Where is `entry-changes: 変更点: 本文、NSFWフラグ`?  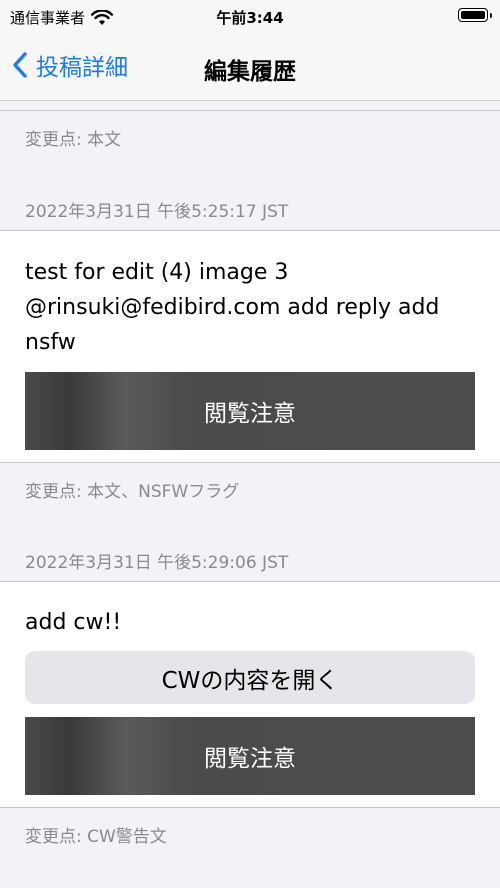 entry-changes: 変更点: 本文、NSFWフラグ is located at coordinates (132, 492).